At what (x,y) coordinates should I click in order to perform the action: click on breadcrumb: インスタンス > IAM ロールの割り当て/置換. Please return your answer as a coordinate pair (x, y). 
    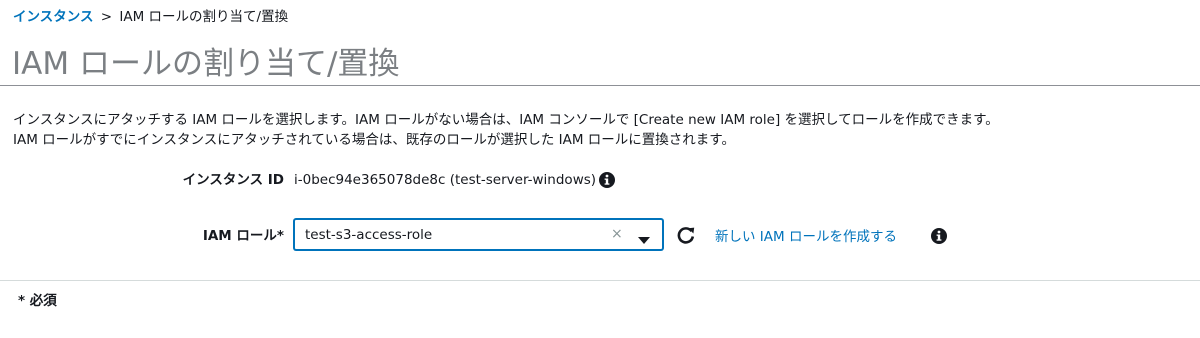
    Looking at the image, I should click on (150, 17).